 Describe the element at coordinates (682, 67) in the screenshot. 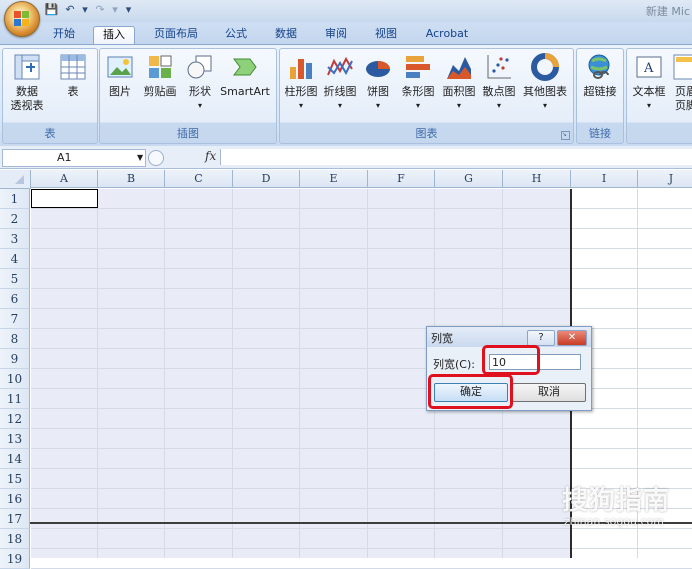

I see `header-footer-icon` at that location.